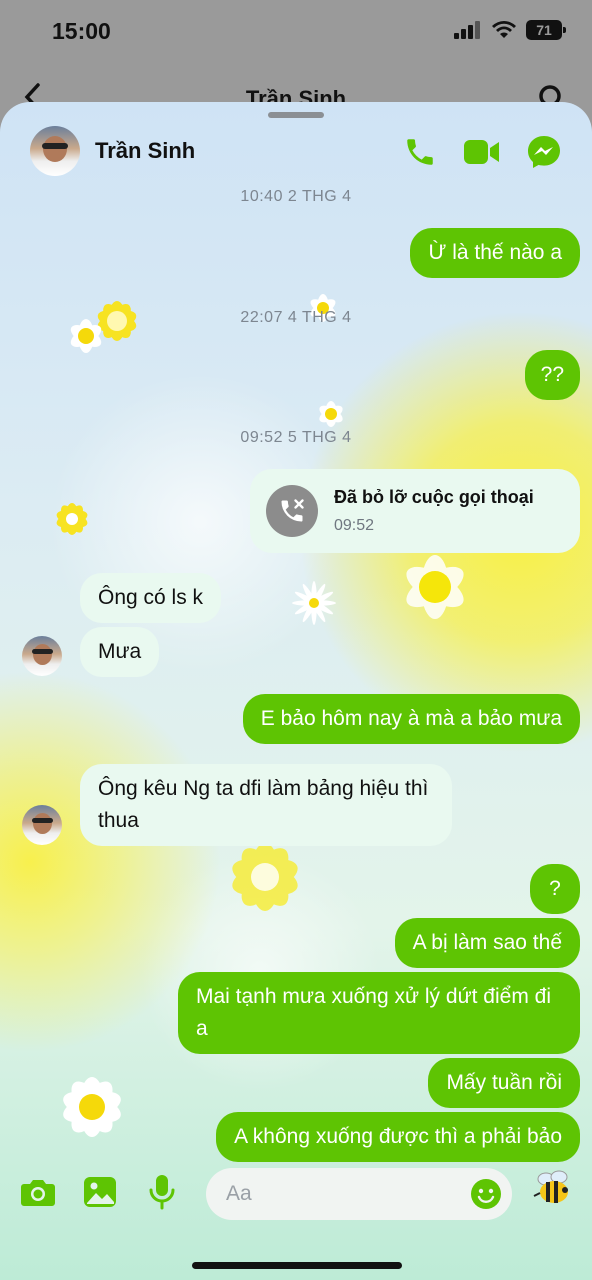 This screenshot has width=592, height=1280. What do you see at coordinates (296, 317) in the screenshot?
I see `timestamp: 22:07 4 THG 4` at bounding box center [296, 317].